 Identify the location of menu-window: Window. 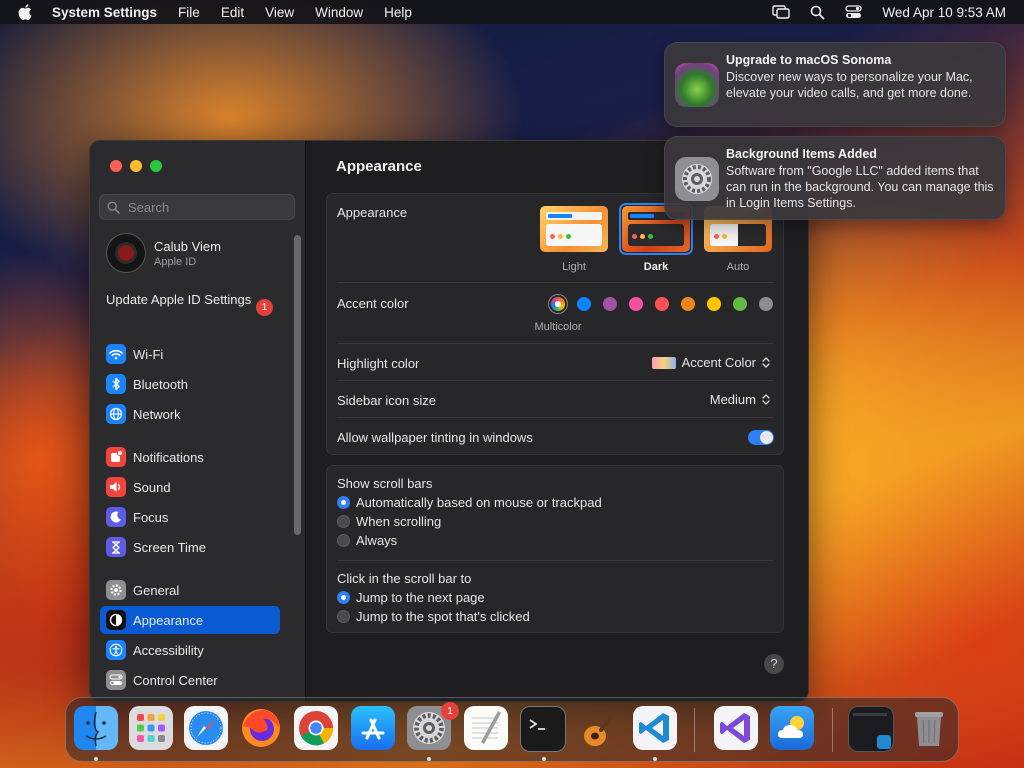
(339, 12).